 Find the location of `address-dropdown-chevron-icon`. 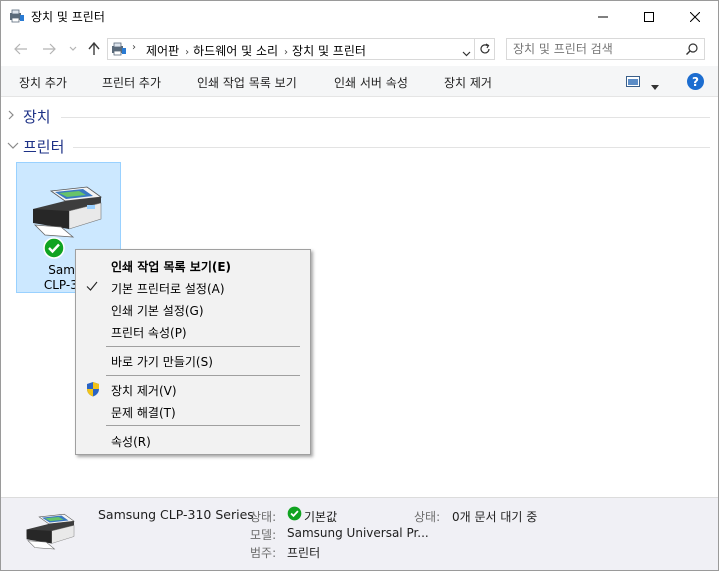

address-dropdown-chevron-icon is located at coordinates (466, 53).